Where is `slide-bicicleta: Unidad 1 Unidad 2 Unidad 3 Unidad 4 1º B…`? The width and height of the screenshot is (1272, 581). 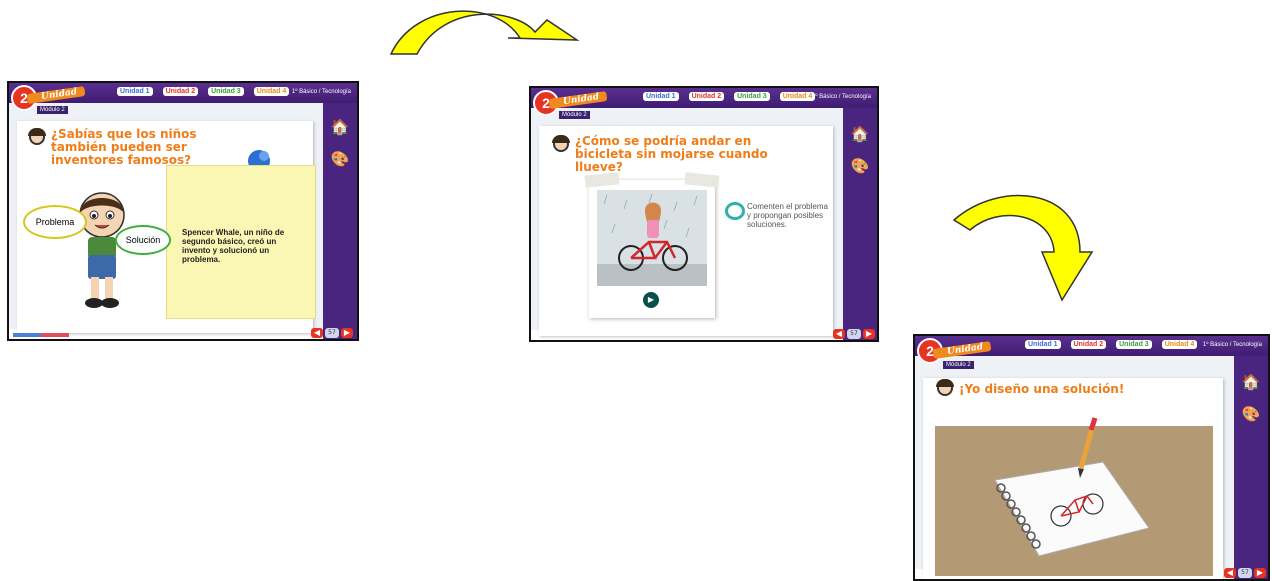
slide-bicicleta: Unidad 1 Unidad 2 Unidad 3 Unidad 4 1º B… is located at coordinates (704, 214).